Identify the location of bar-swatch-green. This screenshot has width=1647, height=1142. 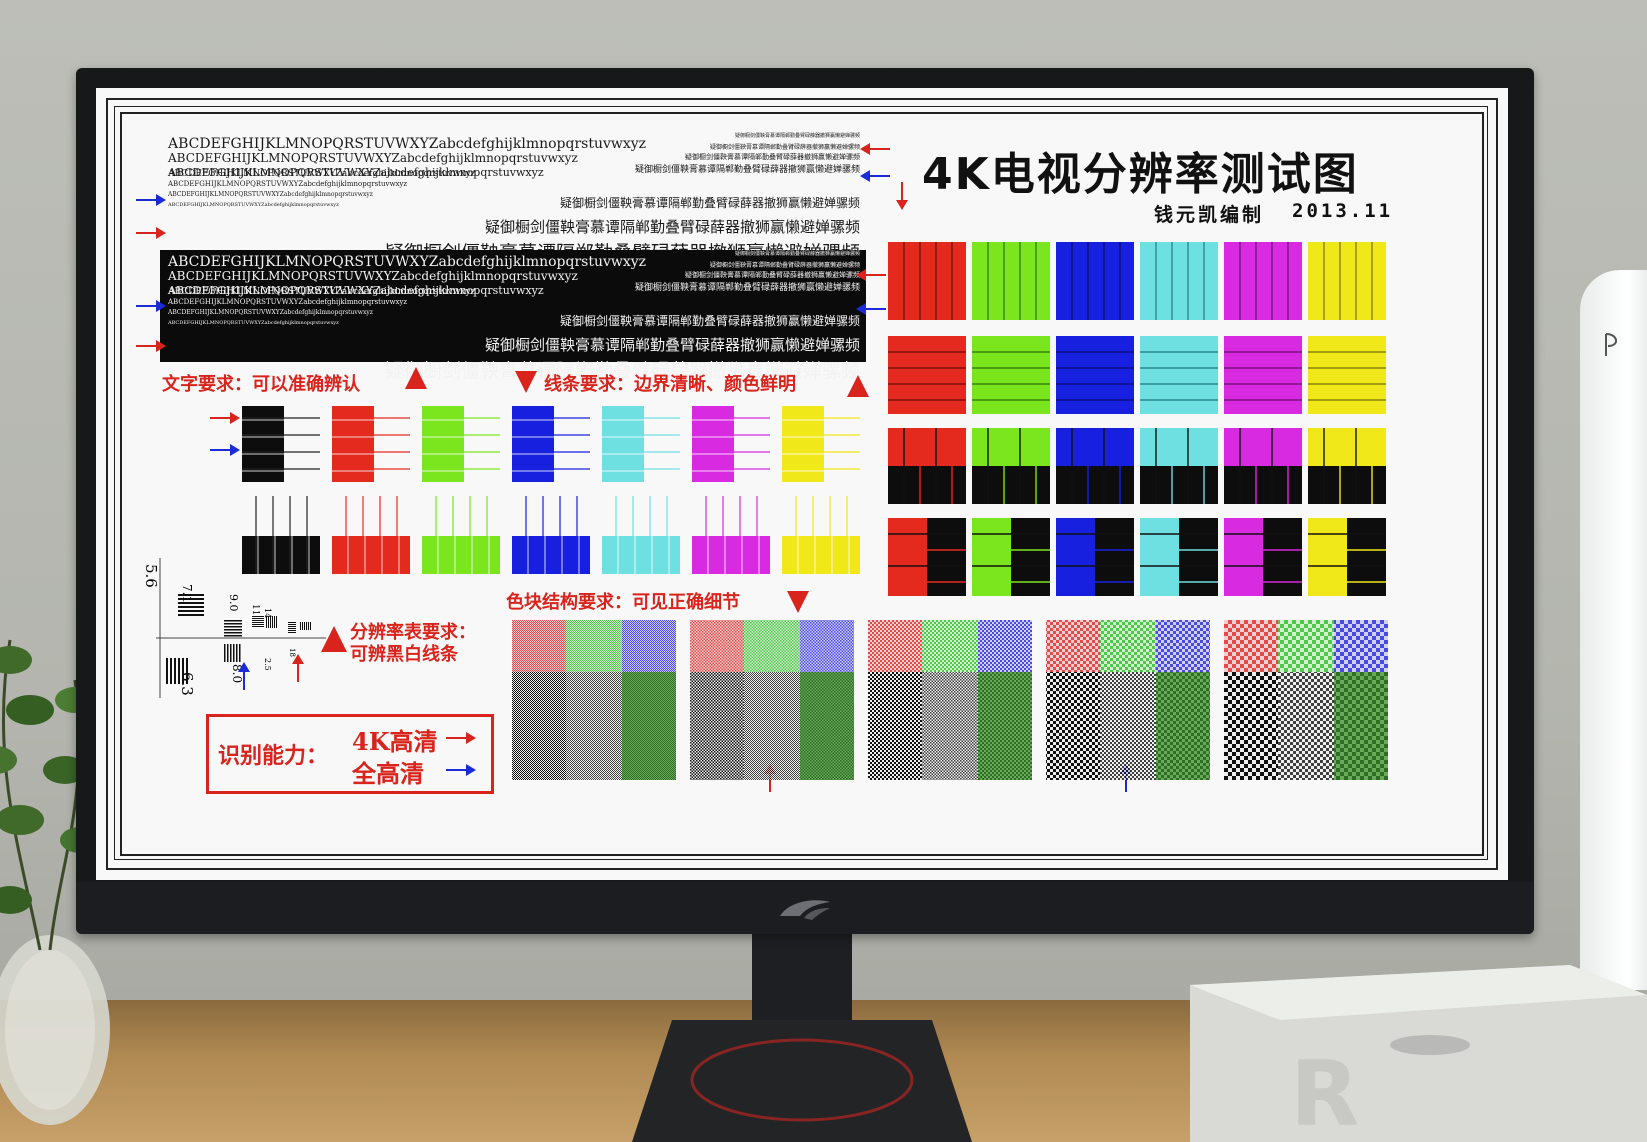
(461, 555).